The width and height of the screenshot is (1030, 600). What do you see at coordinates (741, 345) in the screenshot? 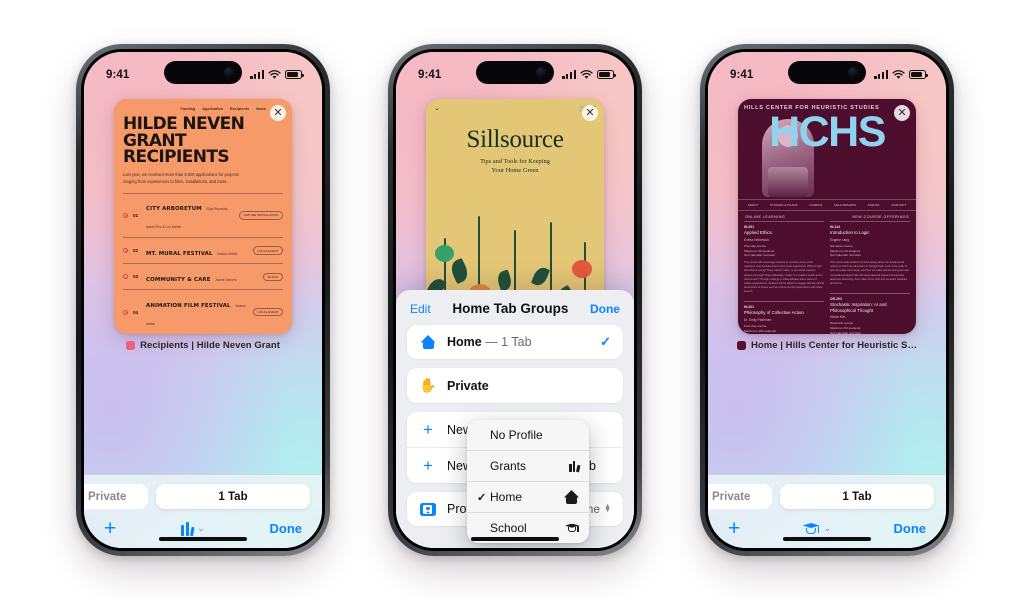
I see `favicon` at bounding box center [741, 345].